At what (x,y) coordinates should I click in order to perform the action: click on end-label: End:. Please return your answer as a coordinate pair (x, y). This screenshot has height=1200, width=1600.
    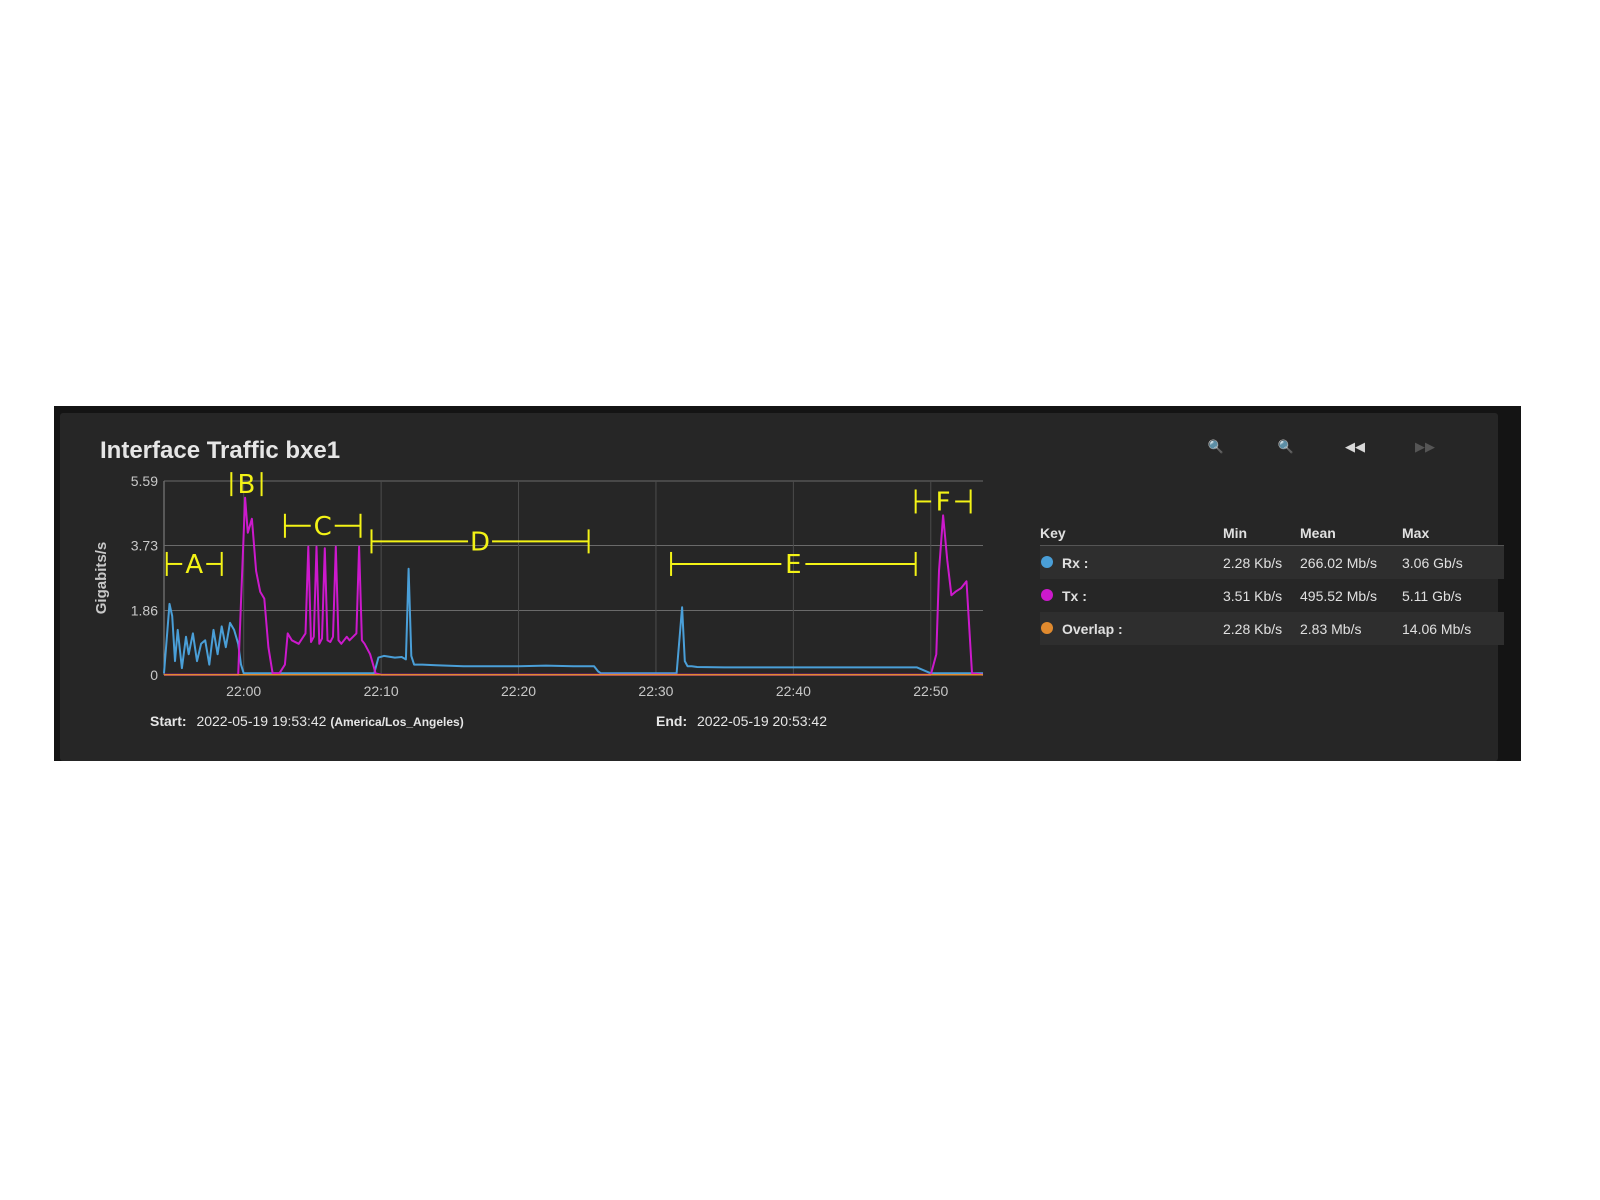
    Looking at the image, I should click on (672, 721).